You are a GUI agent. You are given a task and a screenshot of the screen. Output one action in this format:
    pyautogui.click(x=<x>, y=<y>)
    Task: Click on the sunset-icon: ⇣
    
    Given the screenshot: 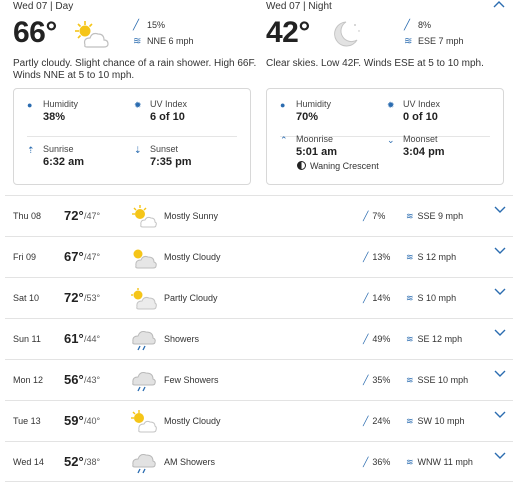 What is the action you would take?
    pyautogui.click(x=138, y=150)
    